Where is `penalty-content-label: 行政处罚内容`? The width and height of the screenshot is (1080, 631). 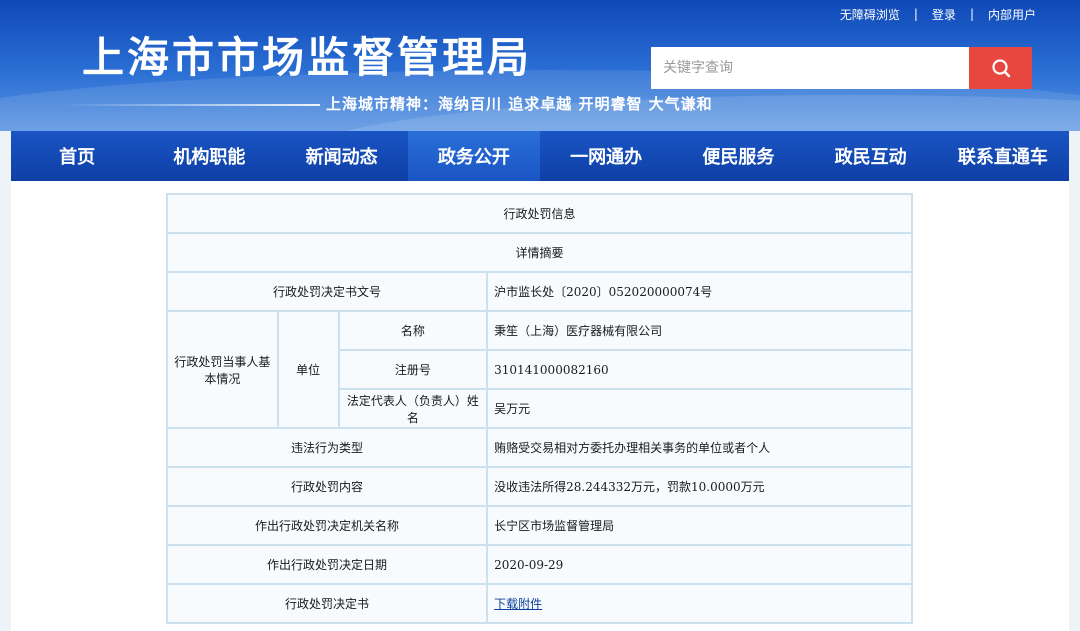 penalty-content-label: 行政处罚内容 is located at coordinates (327, 486).